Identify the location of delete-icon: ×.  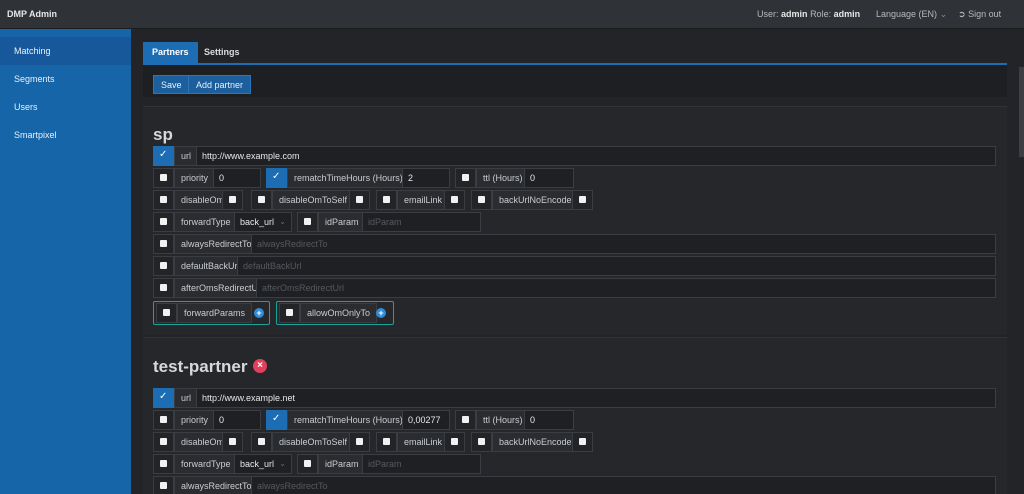
(260, 366).